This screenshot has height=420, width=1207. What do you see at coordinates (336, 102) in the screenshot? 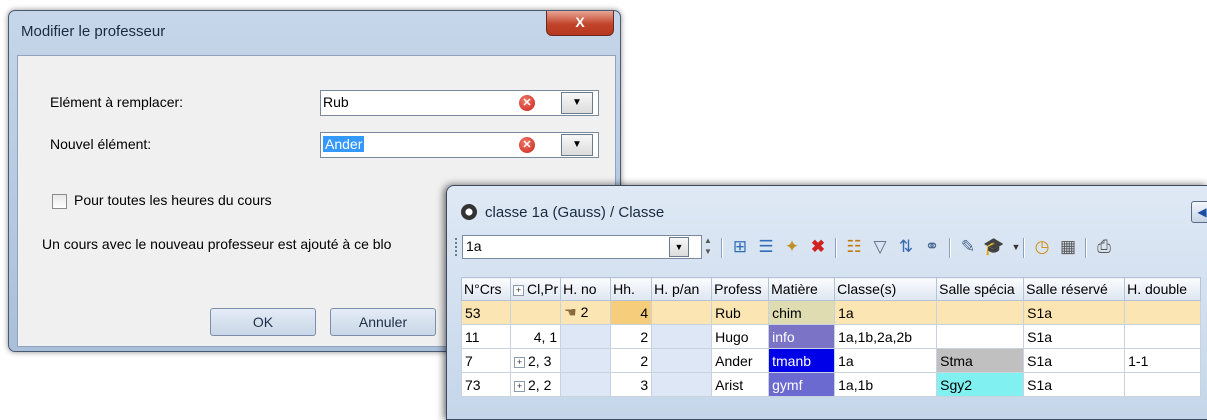
I see `replace-value: Rub` at bounding box center [336, 102].